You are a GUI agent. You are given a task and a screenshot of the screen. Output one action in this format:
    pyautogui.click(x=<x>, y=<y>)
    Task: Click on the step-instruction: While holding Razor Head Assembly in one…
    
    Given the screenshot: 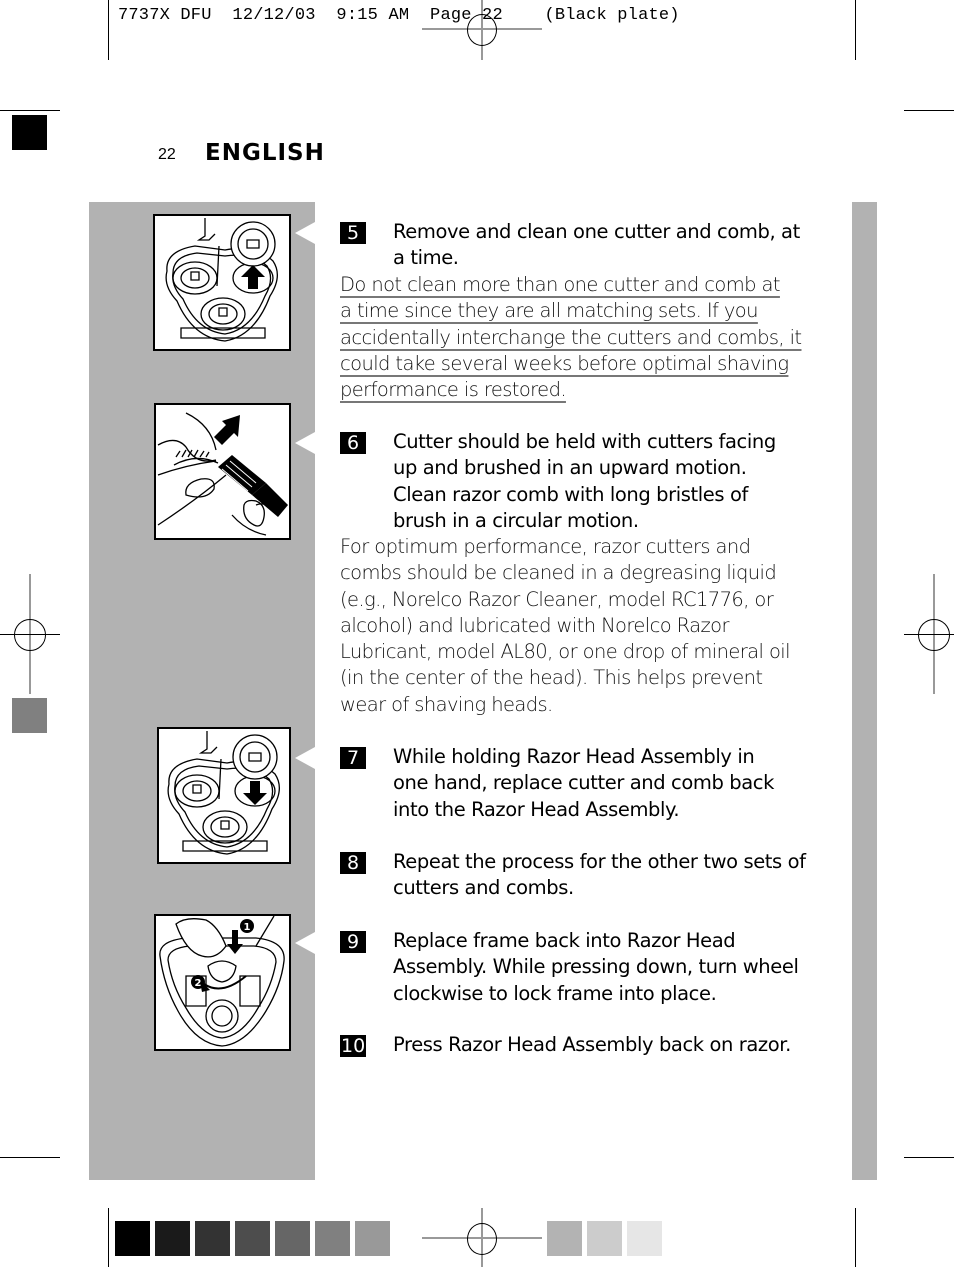 What is the action you would take?
    pyautogui.click(x=584, y=783)
    